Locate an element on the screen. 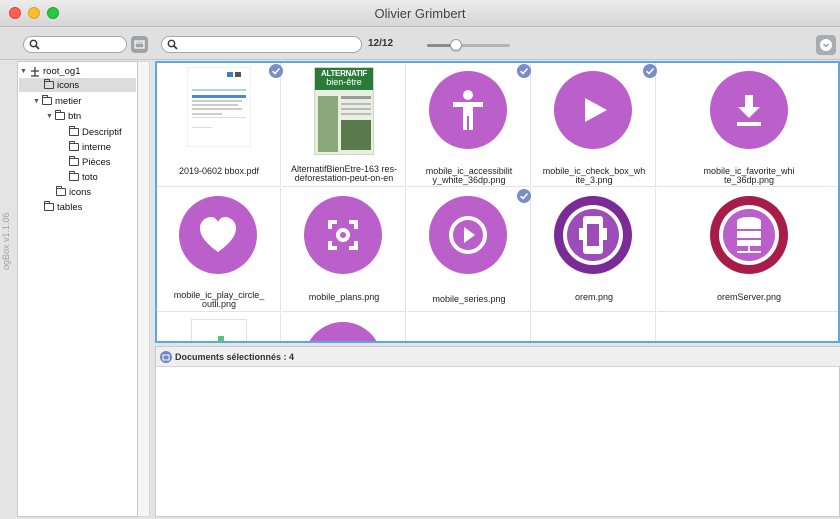 The image size is (840, 519). tree-node-btn: ▼ btn is located at coordinates (63, 116).